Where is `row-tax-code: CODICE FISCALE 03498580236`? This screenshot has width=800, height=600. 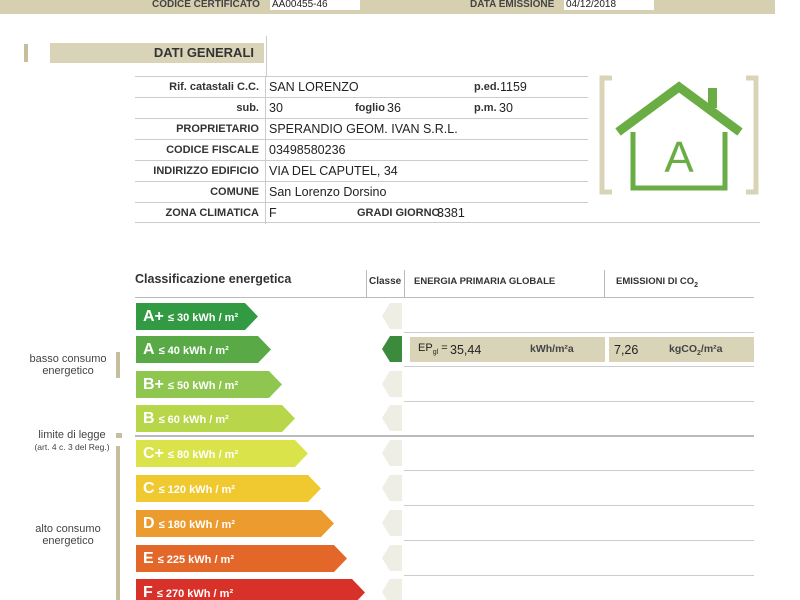 row-tax-code: CODICE FISCALE 03498580236 is located at coordinates (361, 150).